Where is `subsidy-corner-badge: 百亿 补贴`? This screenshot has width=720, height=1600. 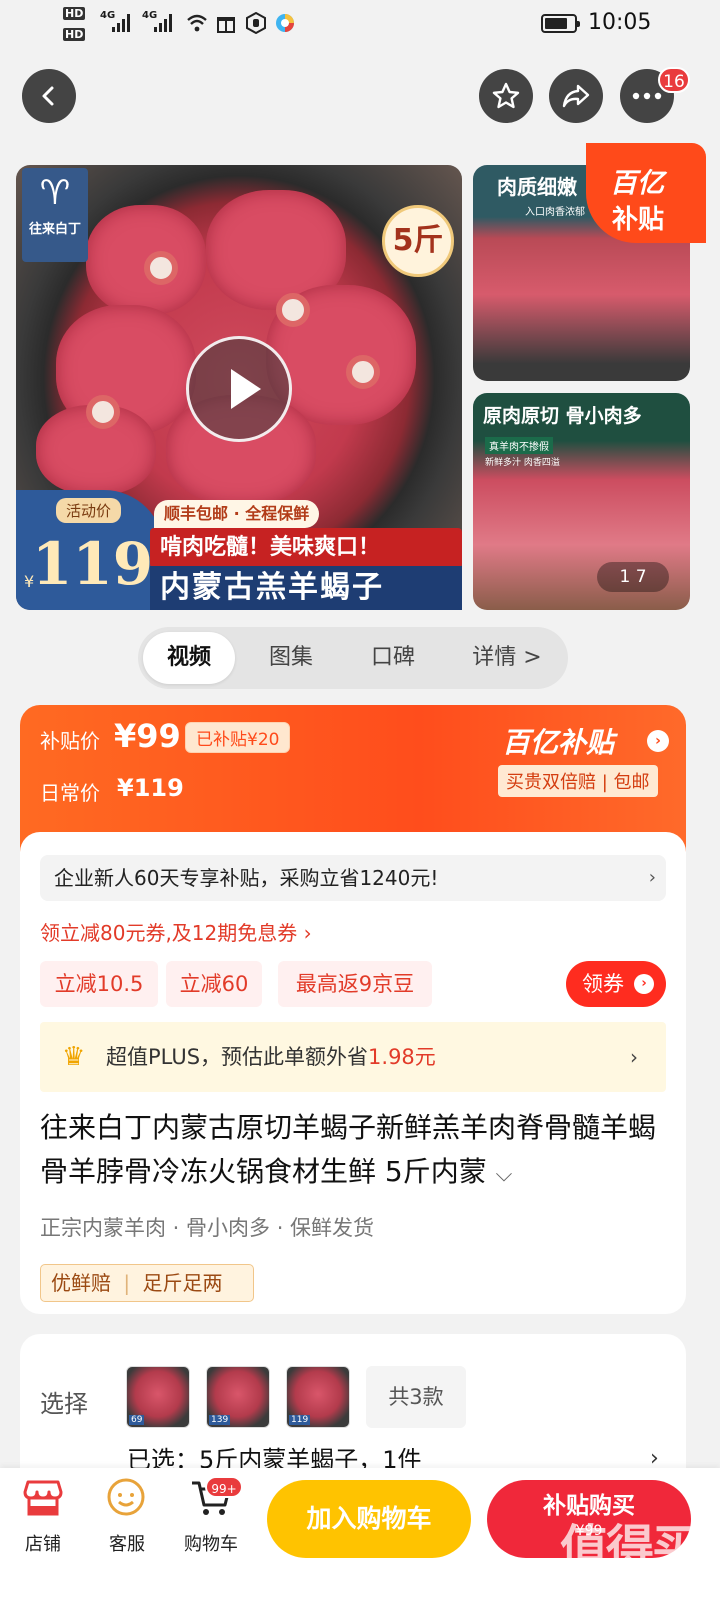
subsidy-corner-badge: 百亿 补贴 is located at coordinates (646, 193).